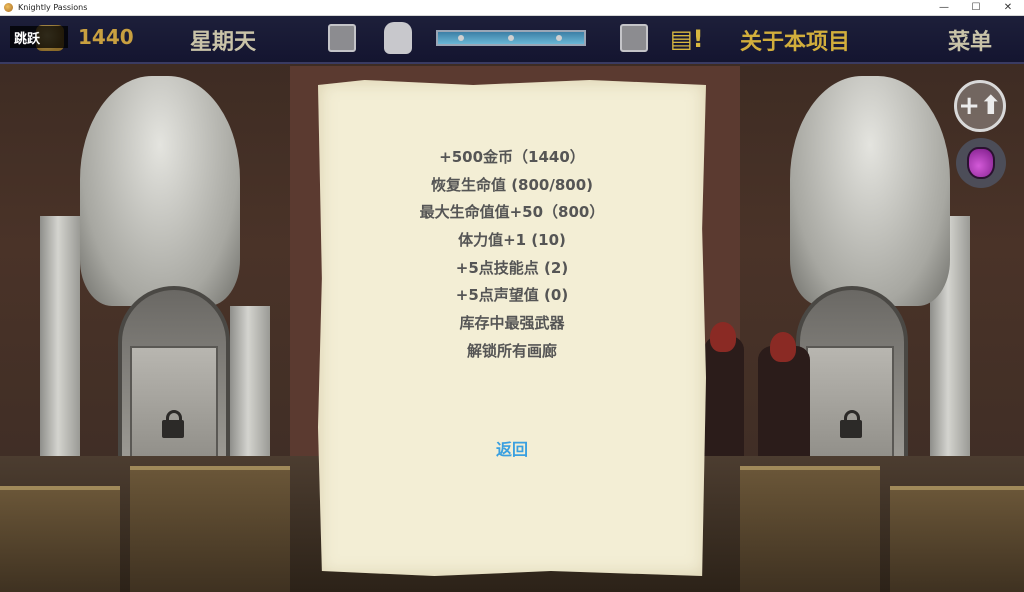 The image size is (1024, 592). What do you see at coordinates (512, 213) in the screenshot?
I see `reward-option-max-hp: 最大生命值值+50（800）` at bounding box center [512, 213].